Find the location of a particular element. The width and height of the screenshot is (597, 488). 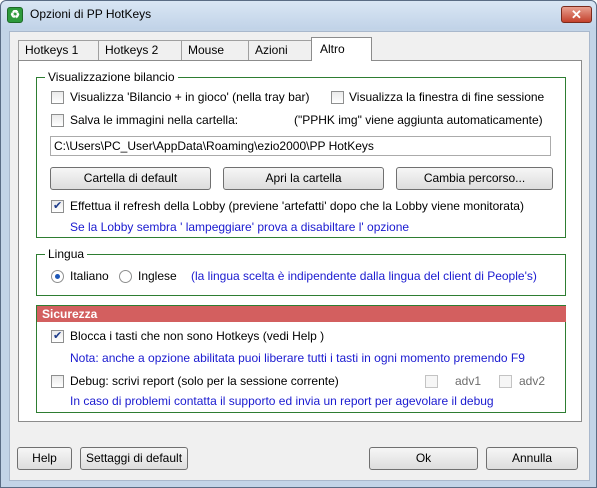

english-radio is located at coordinates (125, 276).